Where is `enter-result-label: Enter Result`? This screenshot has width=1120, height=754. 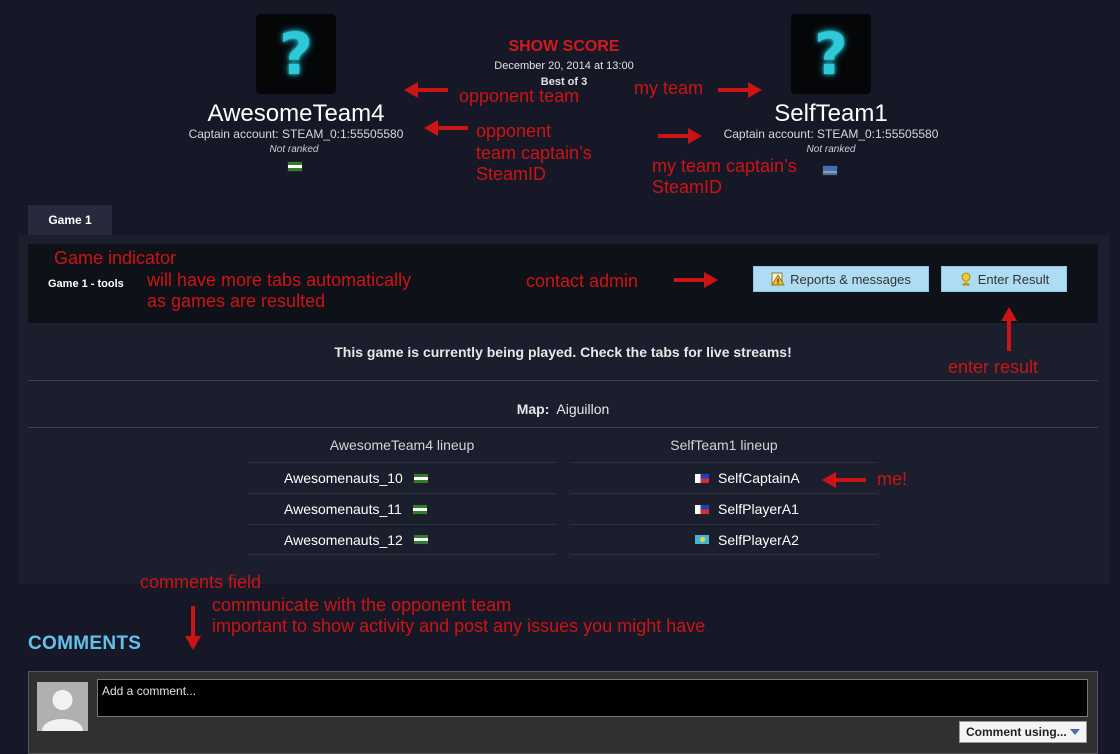
enter-result-label: Enter Result is located at coordinates (1013, 279).